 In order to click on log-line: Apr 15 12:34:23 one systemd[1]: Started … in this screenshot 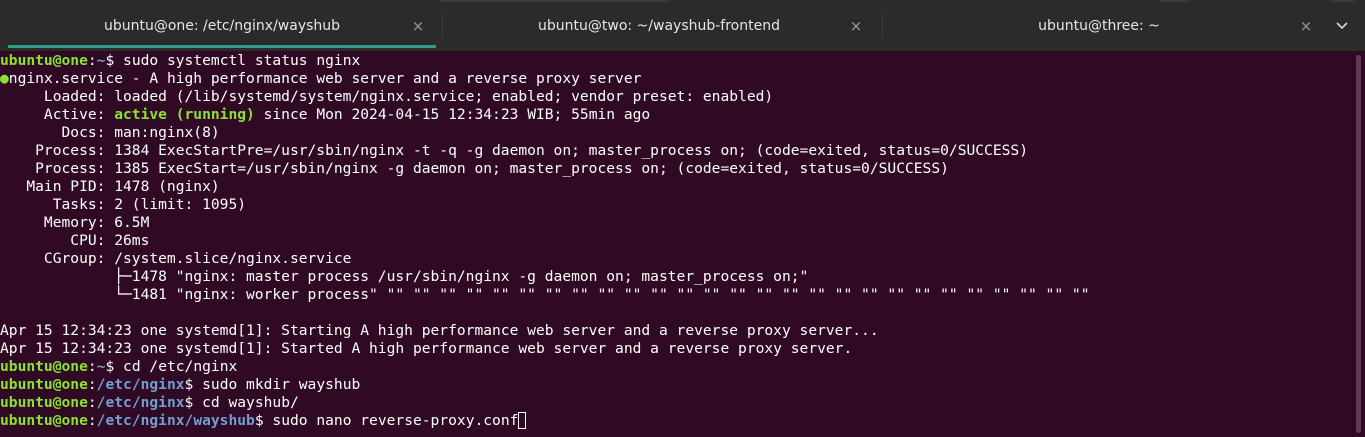, I will do `click(426, 348)`.